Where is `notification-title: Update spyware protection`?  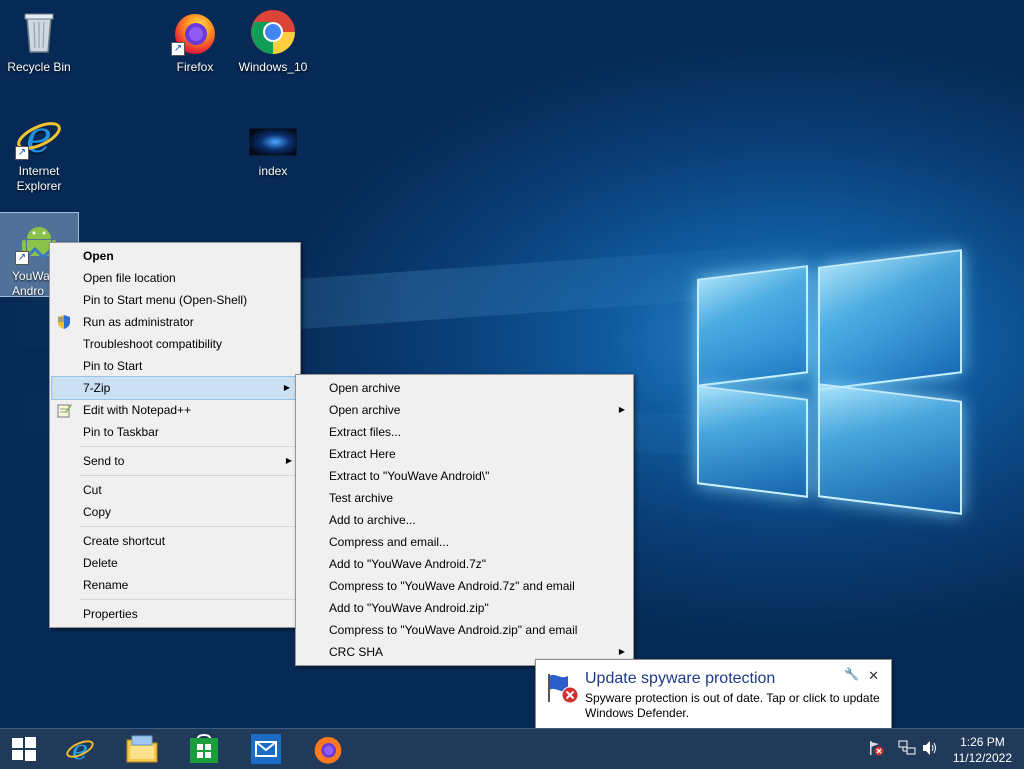 notification-title: Update spyware protection is located at coordinates (680, 678).